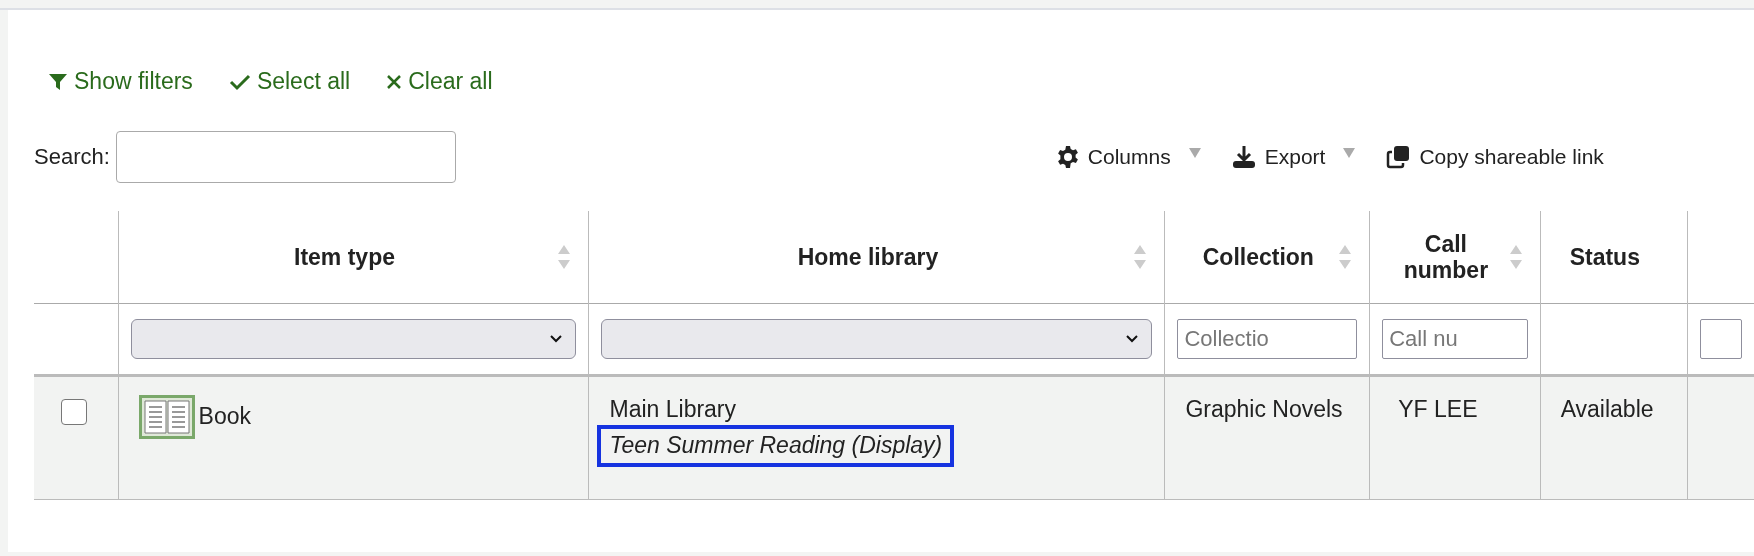  What do you see at coordinates (73, 412) in the screenshot?
I see `row-checkbox` at bounding box center [73, 412].